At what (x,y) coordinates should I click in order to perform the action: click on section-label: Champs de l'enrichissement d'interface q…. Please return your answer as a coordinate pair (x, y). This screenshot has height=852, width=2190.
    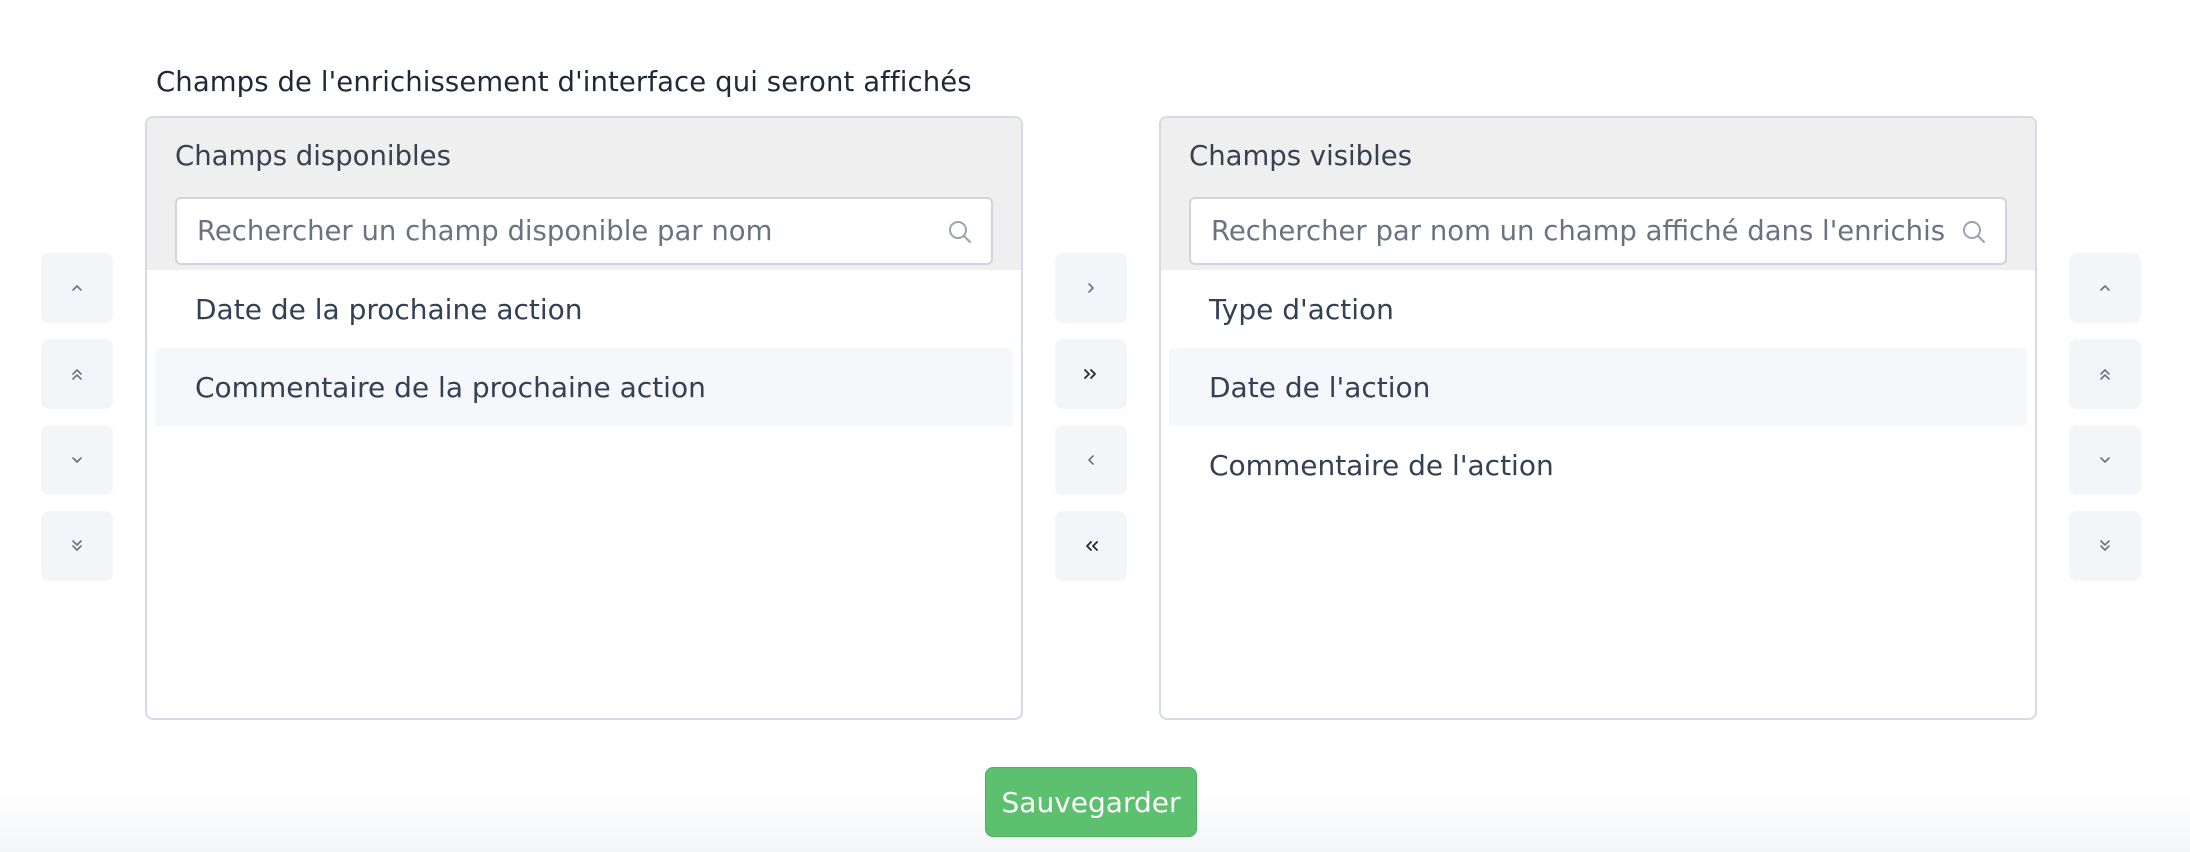
    Looking at the image, I should click on (564, 82).